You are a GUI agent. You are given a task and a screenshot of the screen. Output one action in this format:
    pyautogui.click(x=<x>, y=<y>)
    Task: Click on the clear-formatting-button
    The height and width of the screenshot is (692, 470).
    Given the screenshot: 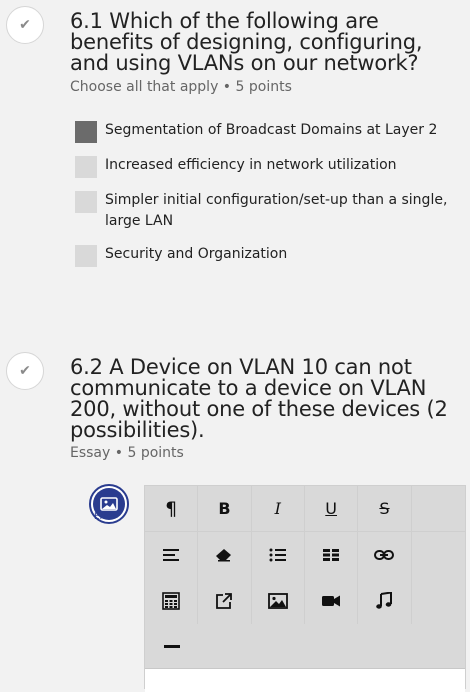 What is the action you would take?
    pyautogui.click(x=225, y=555)
    